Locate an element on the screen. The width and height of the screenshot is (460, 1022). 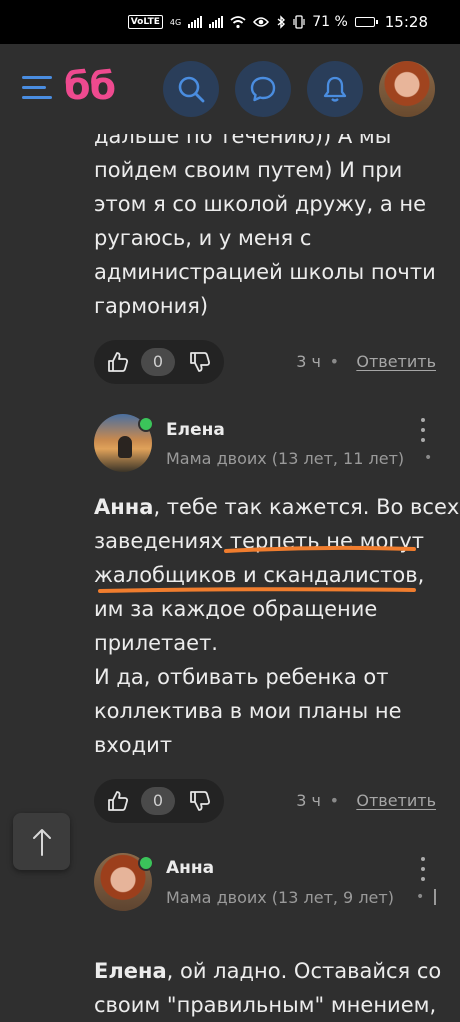
notifications-button is located at coordinates (335, 89).